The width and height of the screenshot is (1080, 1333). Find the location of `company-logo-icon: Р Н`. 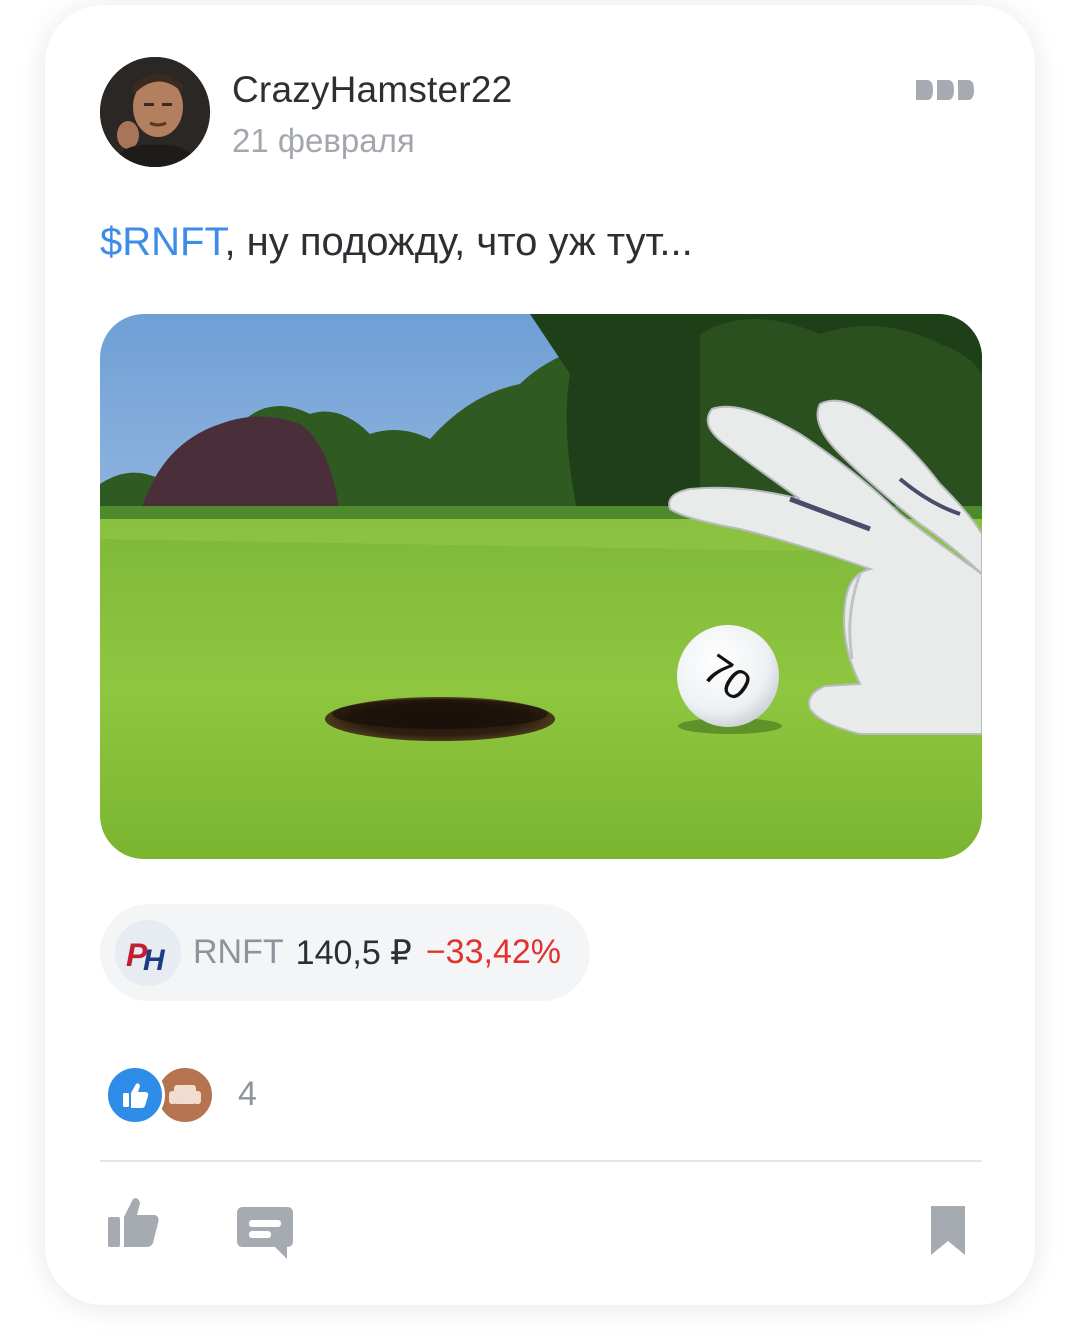

company-logo-icon: Р Н is located at coordinates (148, 952).